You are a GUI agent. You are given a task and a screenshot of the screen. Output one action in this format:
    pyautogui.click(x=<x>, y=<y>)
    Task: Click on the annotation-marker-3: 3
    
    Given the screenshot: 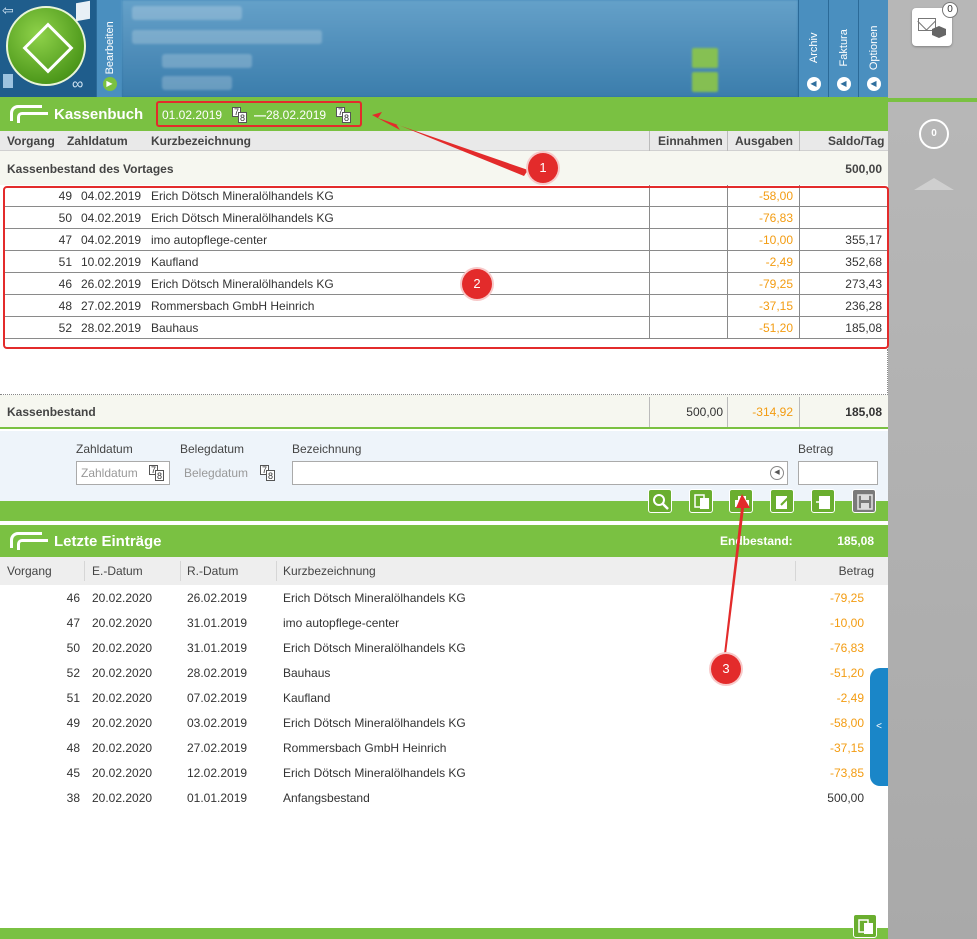 What is the action you would take?
    pyautogui.click(x=726, y=669)
    